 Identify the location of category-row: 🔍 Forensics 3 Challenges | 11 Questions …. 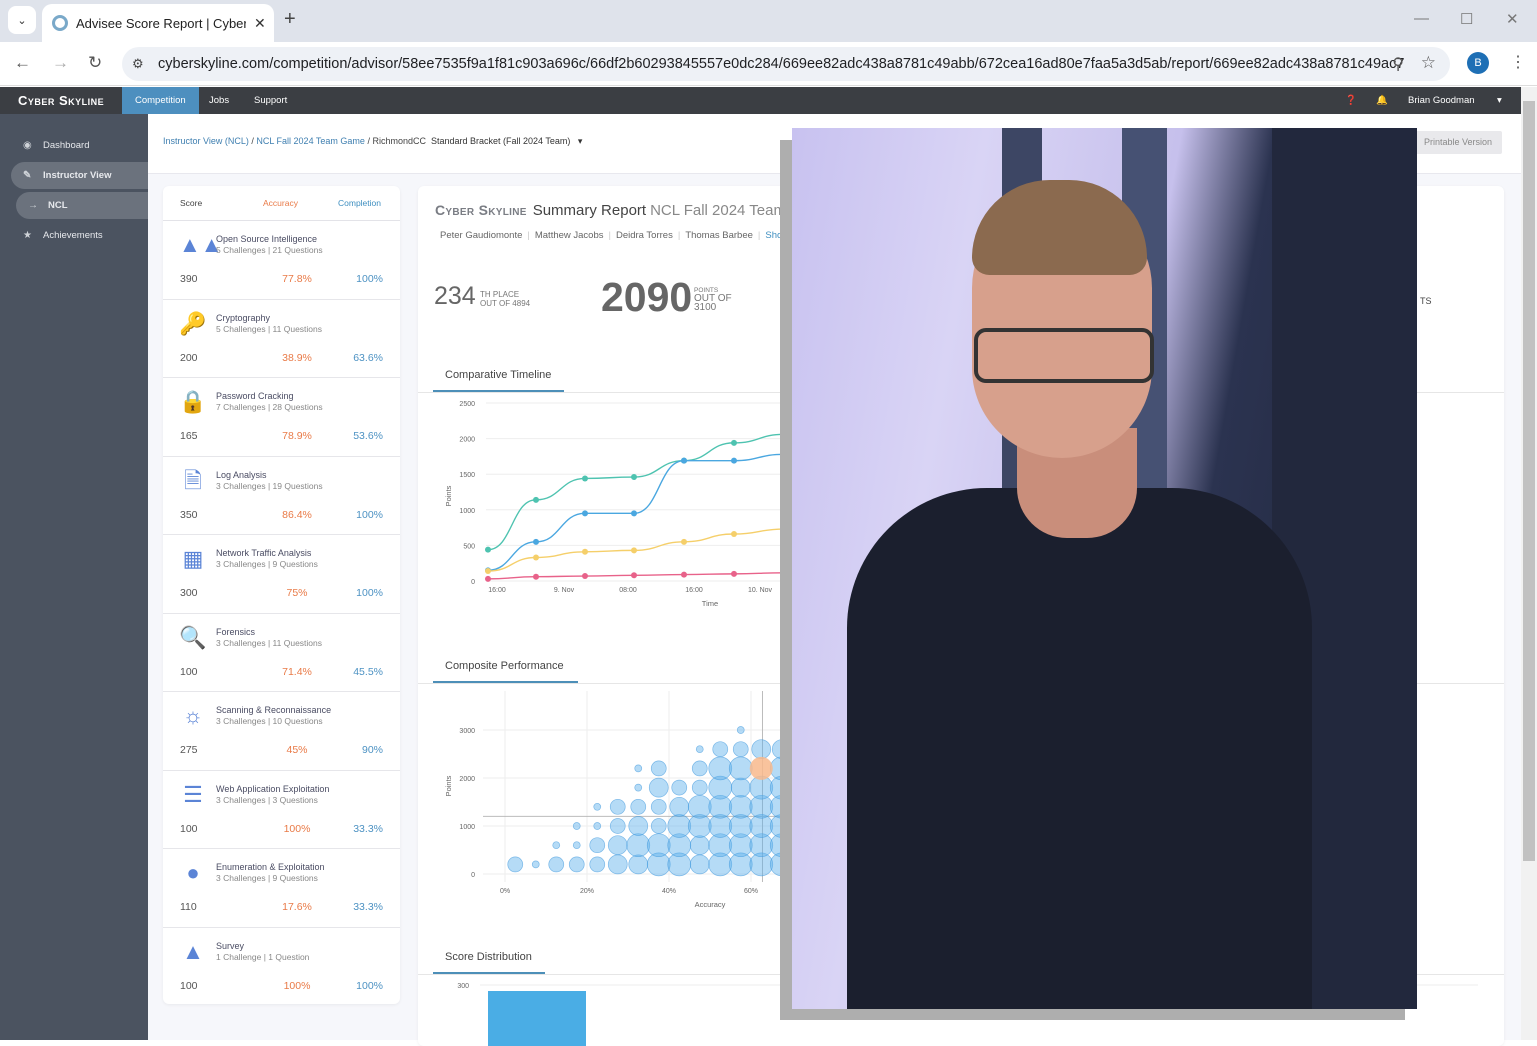
(281, 653).